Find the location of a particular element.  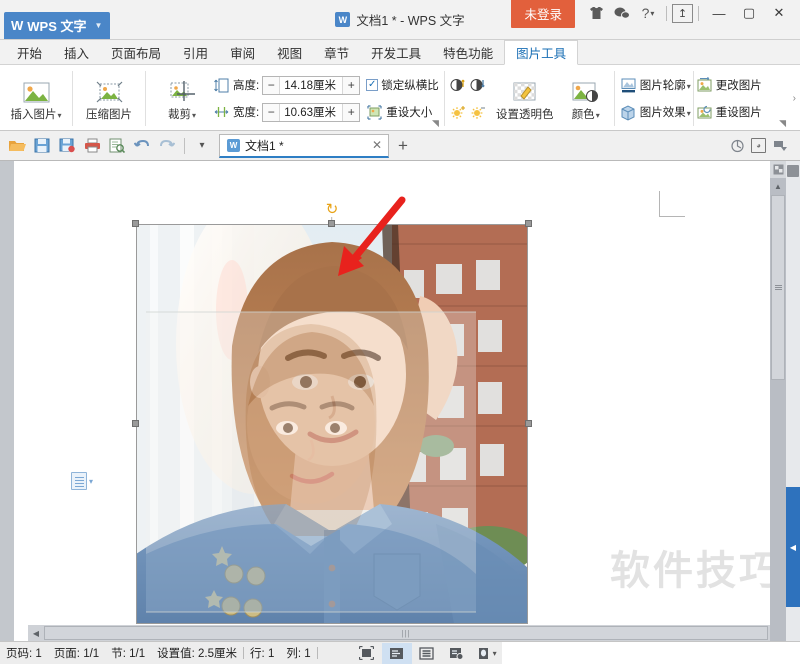

print-icon is located at coordinates (92, 146).